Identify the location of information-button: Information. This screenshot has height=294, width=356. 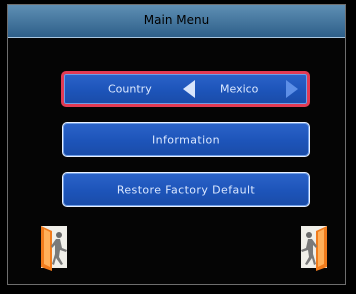
(186, 139).